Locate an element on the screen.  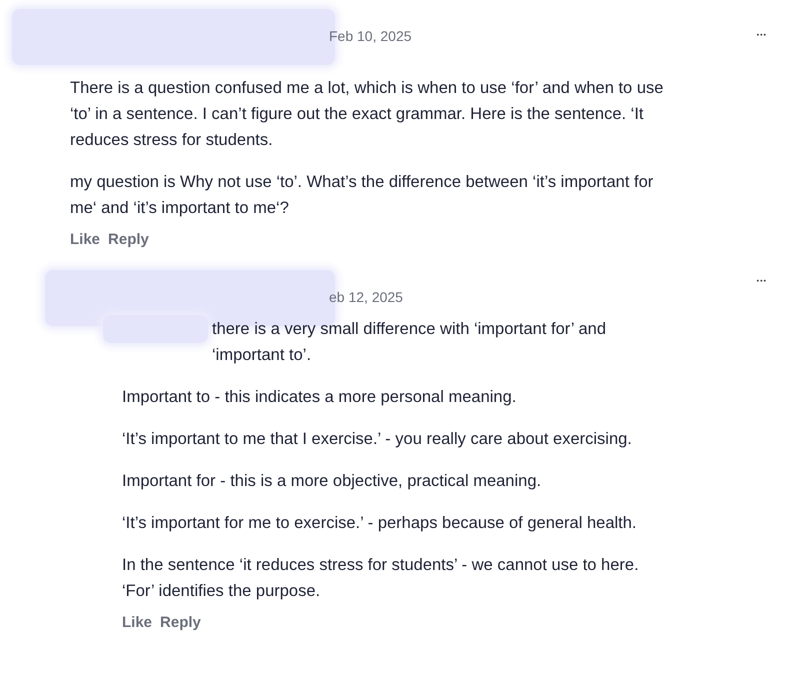
post-date: Feb 10, 2025 is located at coordinates (370, 36).